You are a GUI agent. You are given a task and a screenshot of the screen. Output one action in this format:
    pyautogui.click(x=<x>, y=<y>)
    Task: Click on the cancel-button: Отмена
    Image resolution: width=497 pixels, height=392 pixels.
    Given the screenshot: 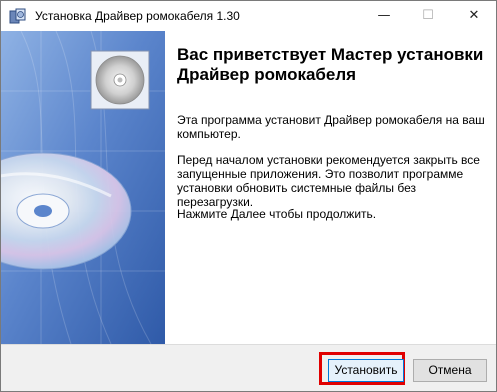 What is the action you would take?
    pyautogui.click(x=450, y=370)
    